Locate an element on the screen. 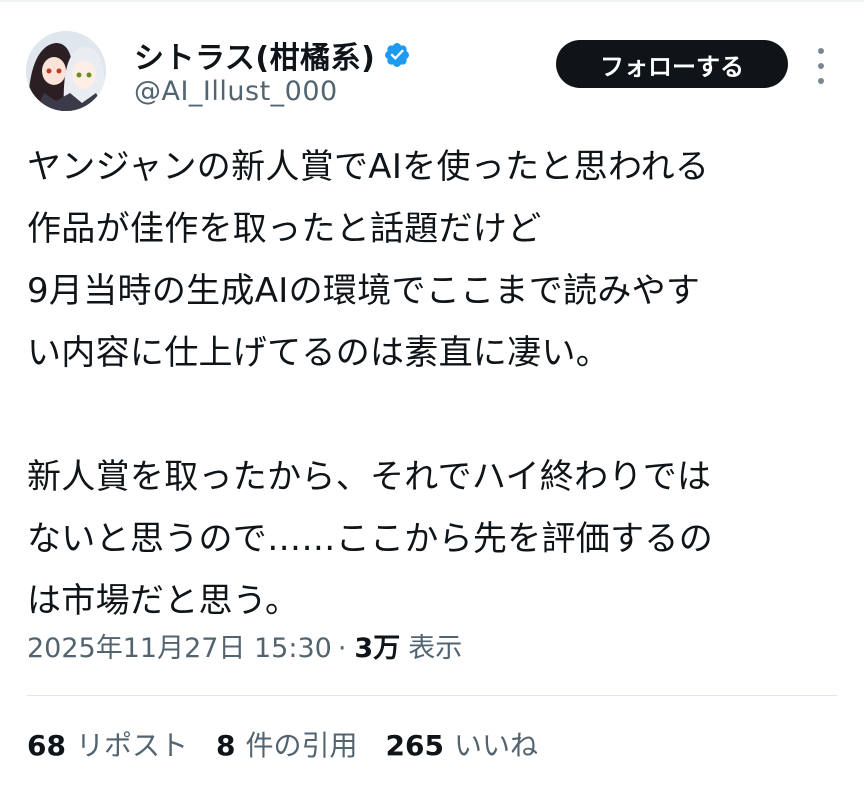 This screenshot has height=788, width=864. tweet-meta: 2025年11月27日 15:30 · 3万 表示 is located at coordinates (244, 645).